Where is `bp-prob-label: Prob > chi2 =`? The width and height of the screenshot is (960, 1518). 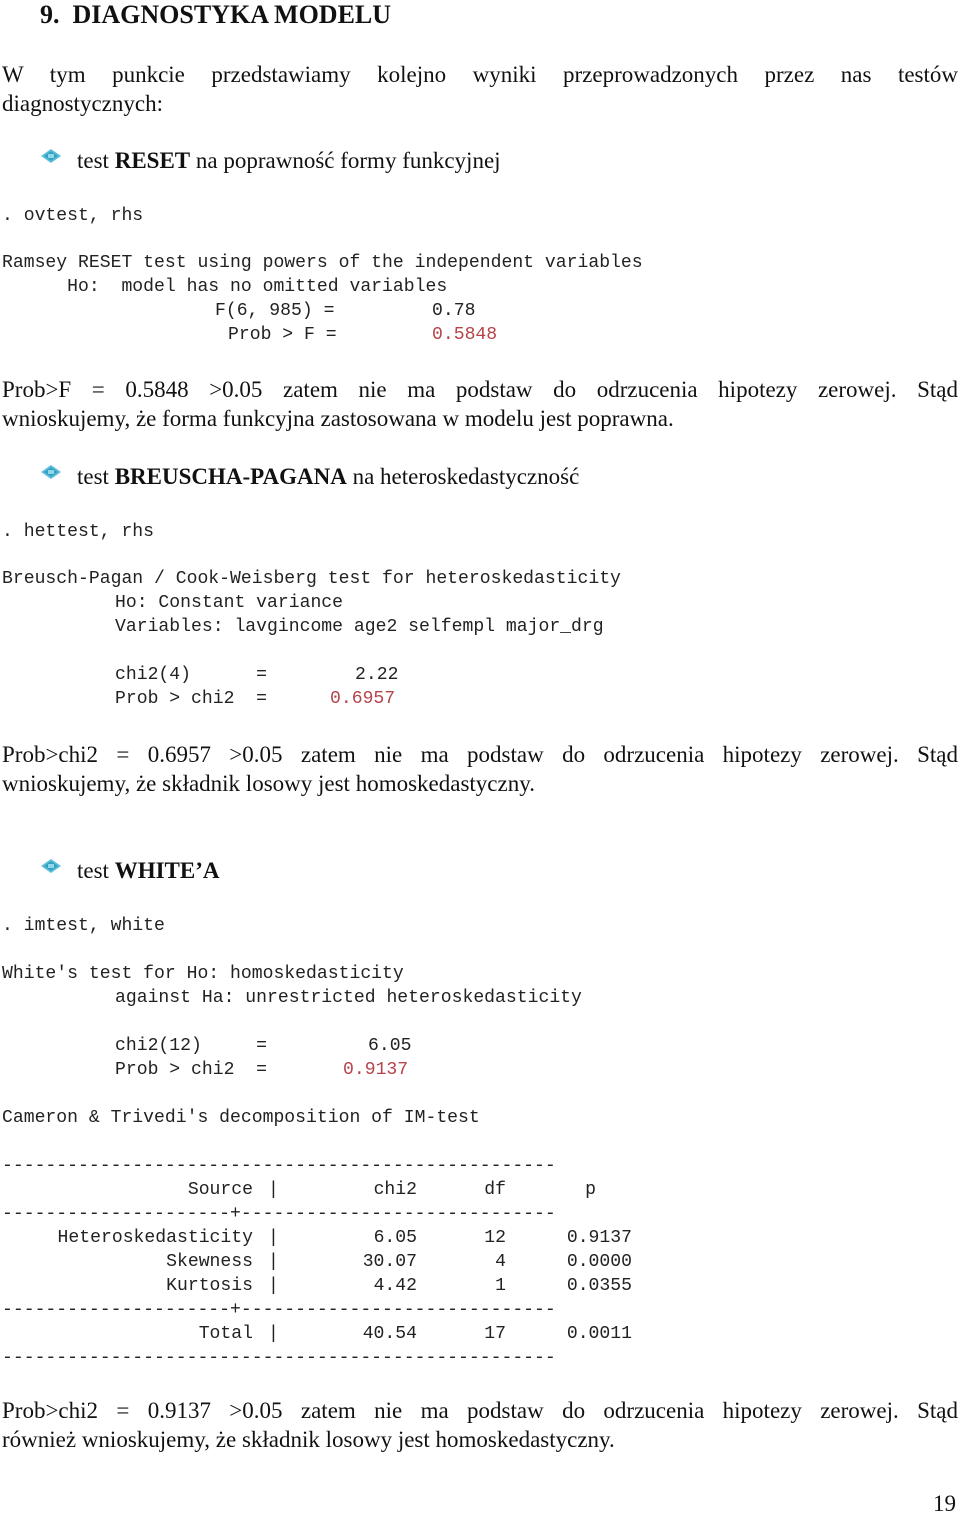 bp-prob-label: Prob > chi2 = is located at coordinates (191, 699).